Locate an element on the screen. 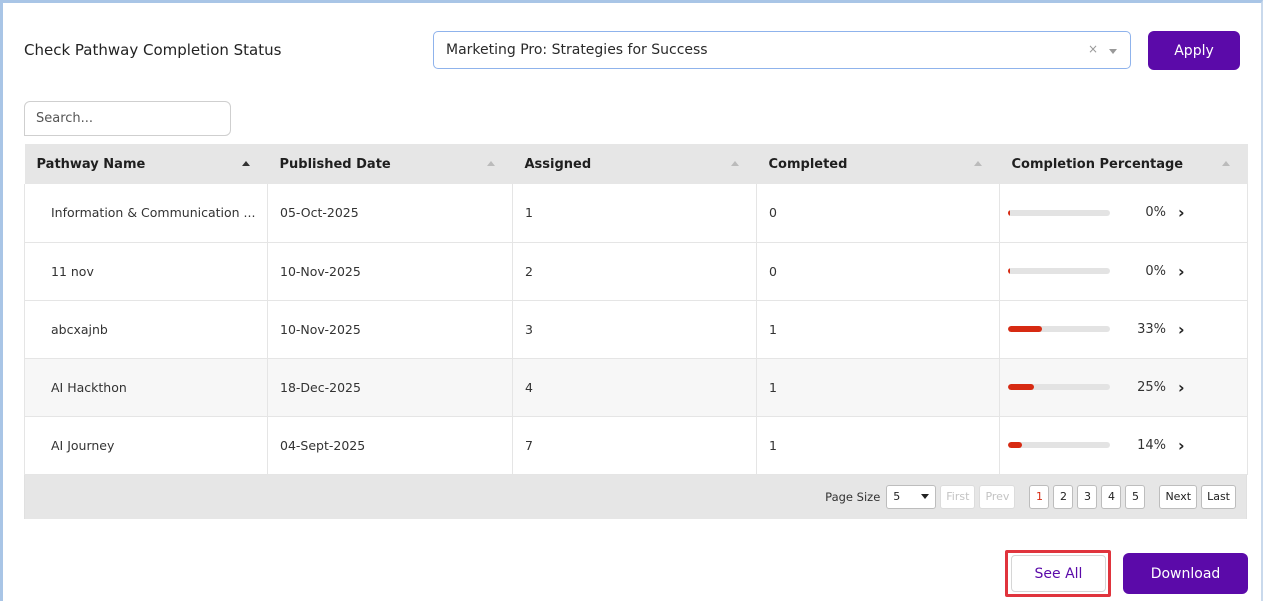 This screenshot has height=601, width=1263. cell-pathway-name: AI Hackthon is located at coordinates (146, 387).